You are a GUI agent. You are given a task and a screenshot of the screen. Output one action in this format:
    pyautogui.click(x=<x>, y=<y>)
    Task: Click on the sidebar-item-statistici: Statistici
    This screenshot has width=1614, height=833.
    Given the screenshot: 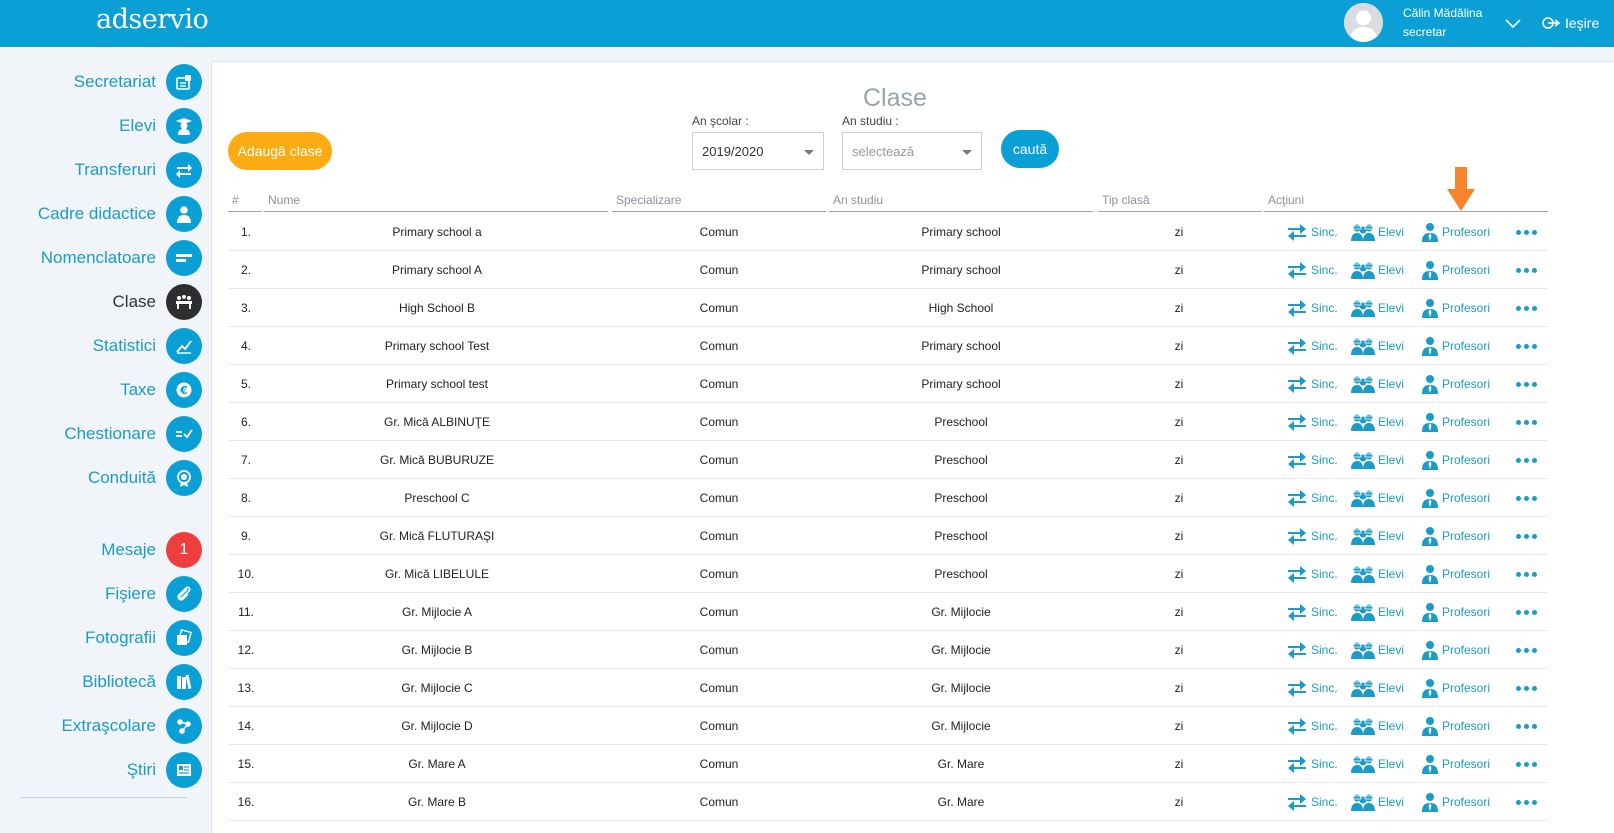 What is the action you would take?
    pyautogui.click(x=104, y=346)
    